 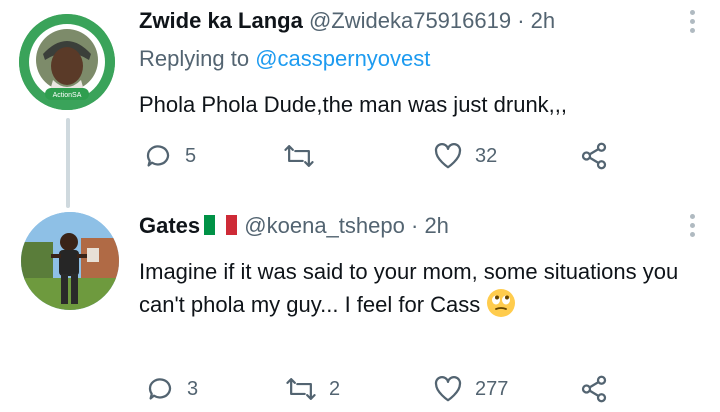 I want to click on reply-mention-link: @casspernyovest, so click(x=342, y=58).